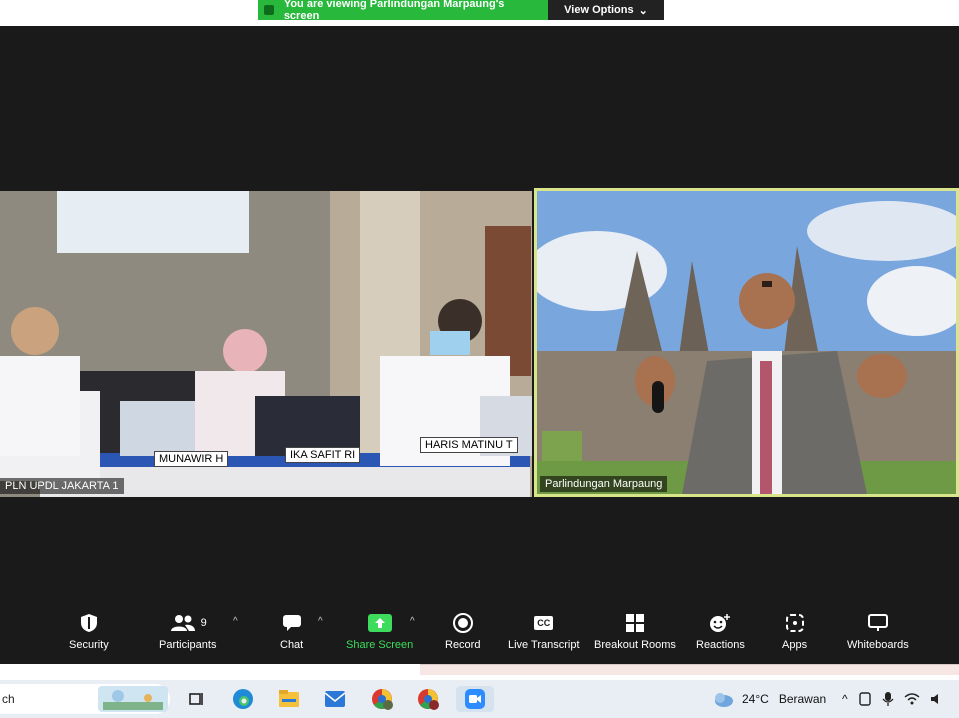 This screenshot has width=959, height=718. Describe the element at coordinates (724, 700) in the screenshot. I see `cloud-icon` at that location.